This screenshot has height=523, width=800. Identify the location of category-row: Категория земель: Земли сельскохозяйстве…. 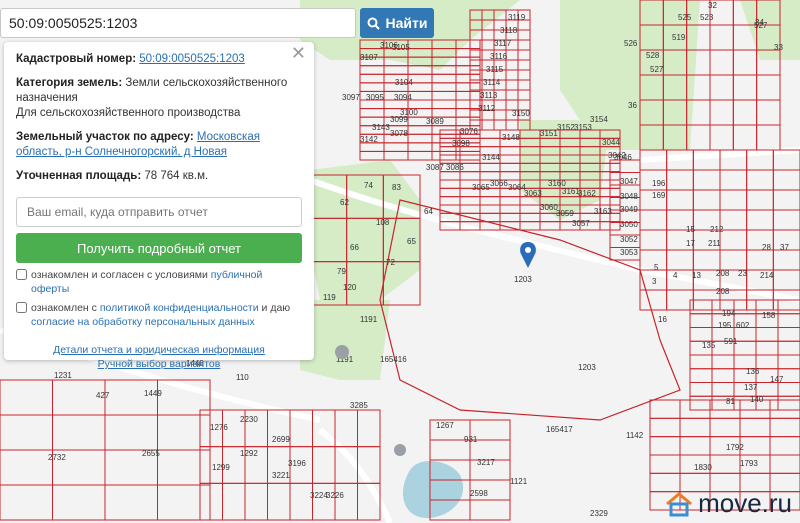
(159, 98).